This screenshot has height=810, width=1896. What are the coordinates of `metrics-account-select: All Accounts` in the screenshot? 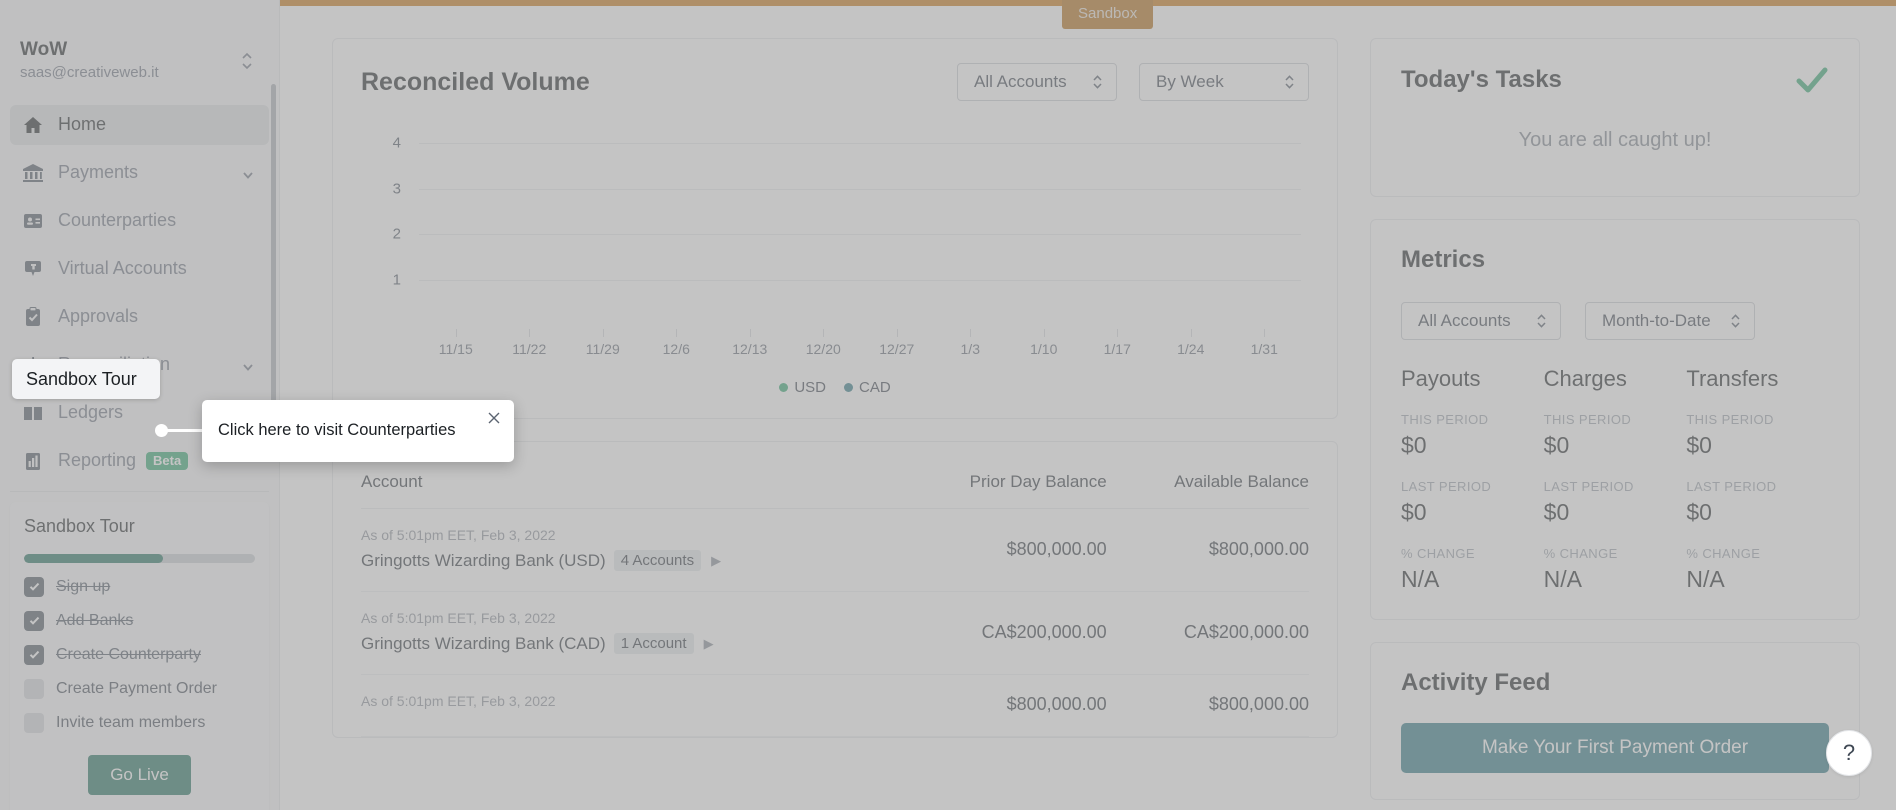 It's located at (1481, 321).